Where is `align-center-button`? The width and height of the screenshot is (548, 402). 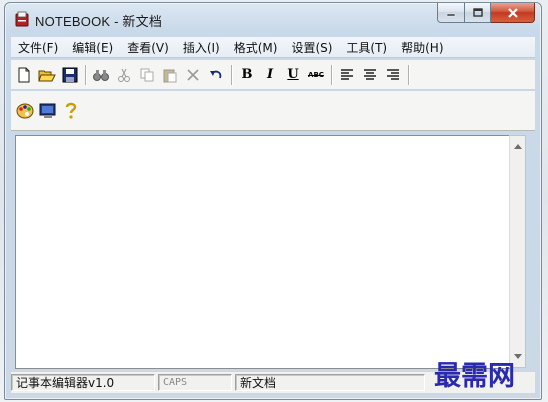
align-center-button is located at coordinates (370, 75).